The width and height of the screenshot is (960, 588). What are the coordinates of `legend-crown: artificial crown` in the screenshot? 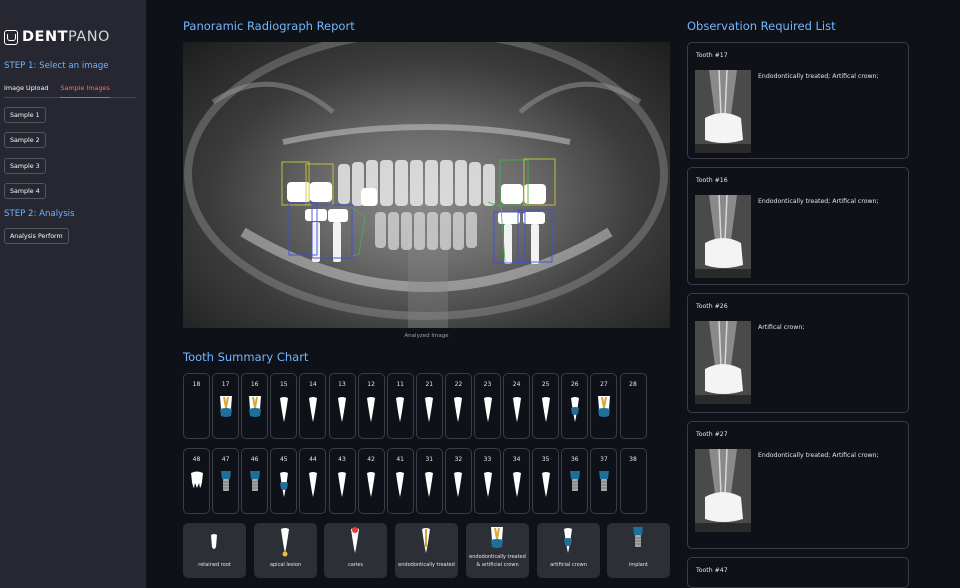 It's located at (568, 550).